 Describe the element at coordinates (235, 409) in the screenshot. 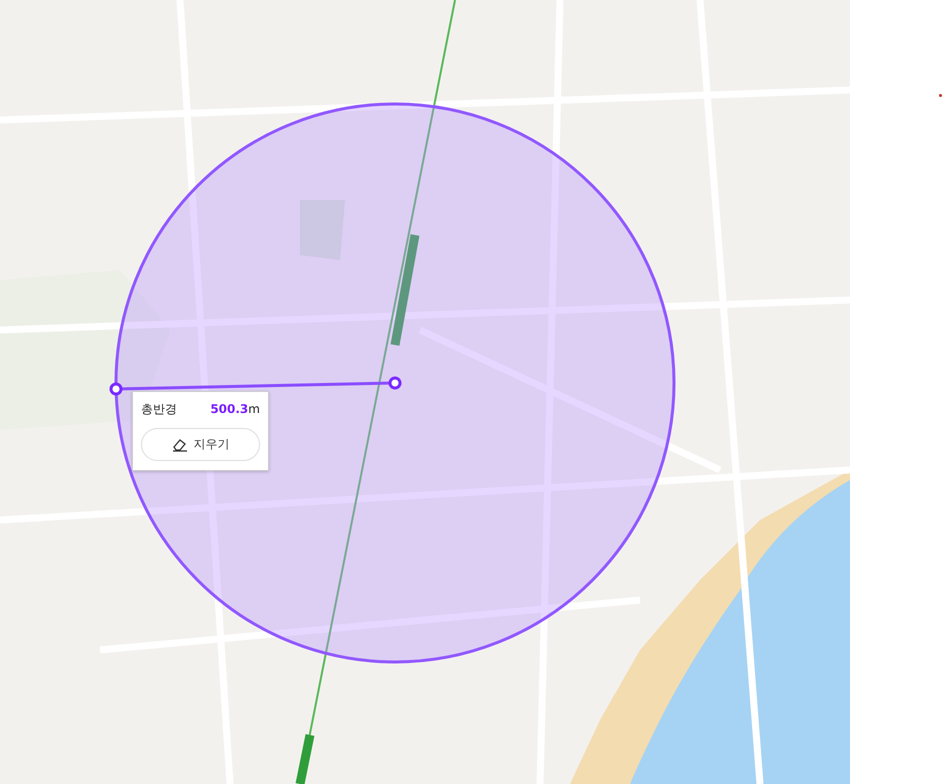

I see `radius-value: 500.3m` at that location.